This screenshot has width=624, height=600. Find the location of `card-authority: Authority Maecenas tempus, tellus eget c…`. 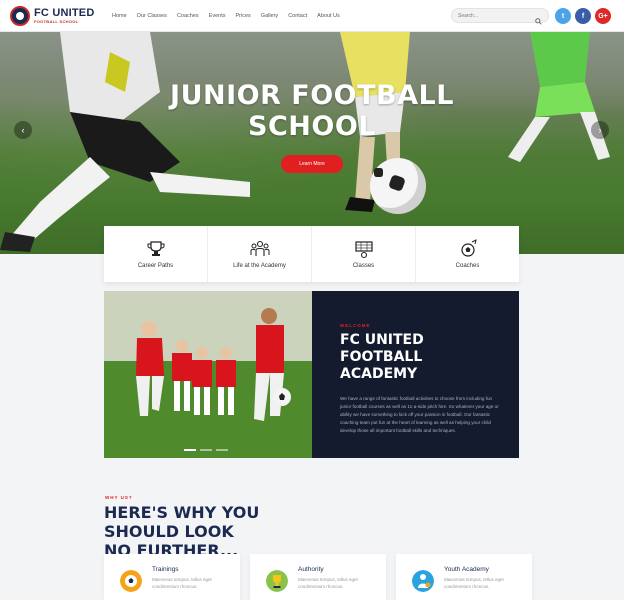

card-authority: Authority Maecenas tempus, tellus eget c… is located at coordinates (318, 577).